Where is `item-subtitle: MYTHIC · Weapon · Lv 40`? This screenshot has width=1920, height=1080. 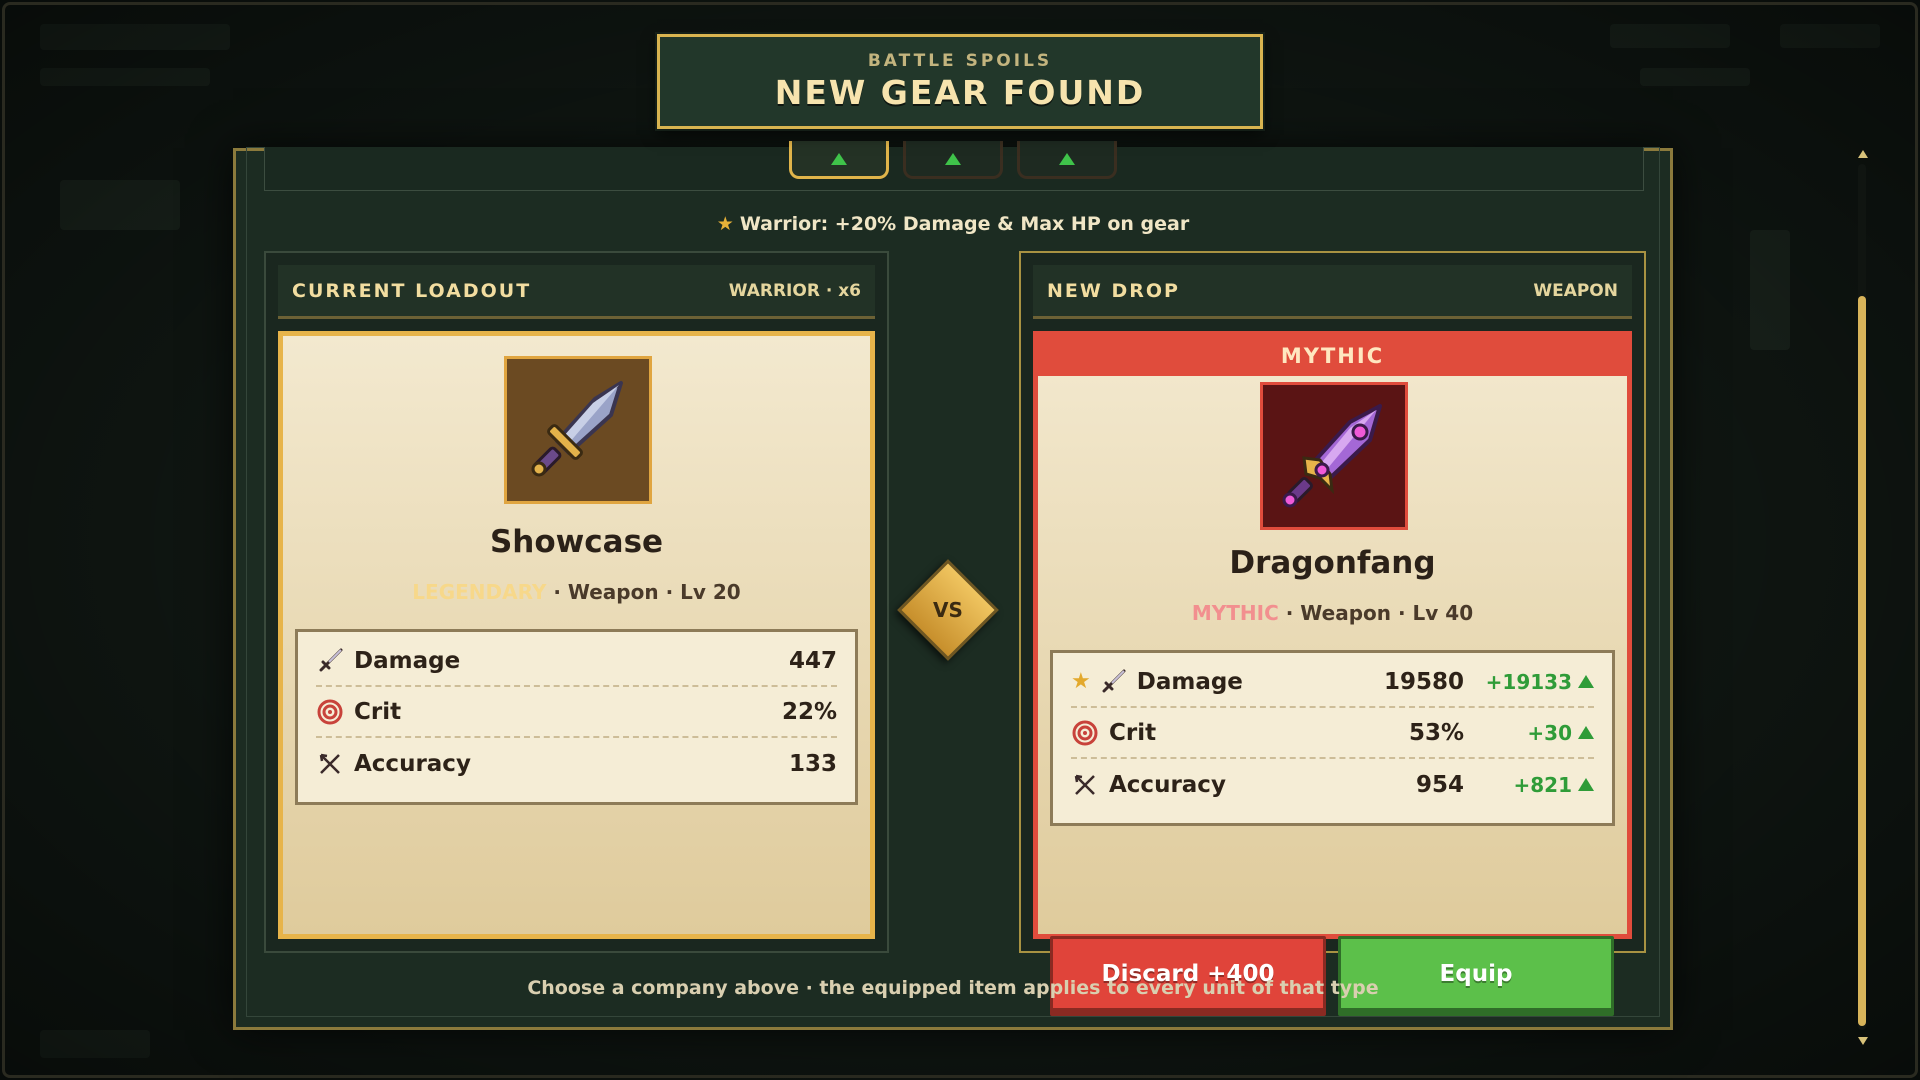 item-subtitle: MYTHIC · Weapon · Lv 40 is located at coordinates (1332, 613).